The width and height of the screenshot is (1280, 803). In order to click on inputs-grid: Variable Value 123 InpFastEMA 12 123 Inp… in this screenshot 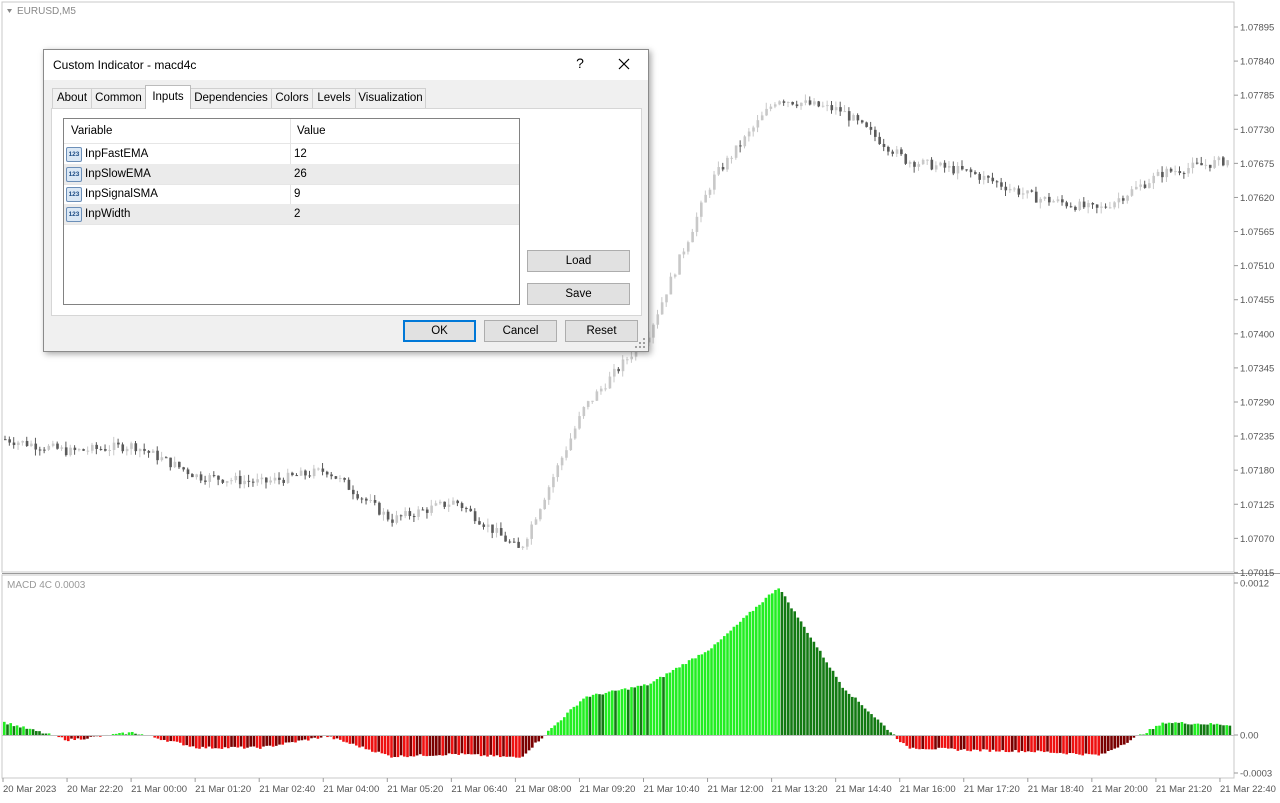, I will do `click(291, 211)`.